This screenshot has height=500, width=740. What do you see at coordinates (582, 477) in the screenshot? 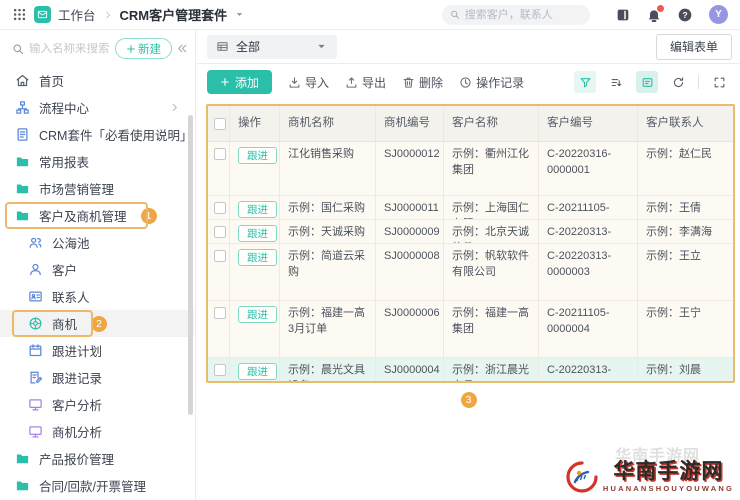
I see `watermark-logo-icon` at bounding box center [582, 477].